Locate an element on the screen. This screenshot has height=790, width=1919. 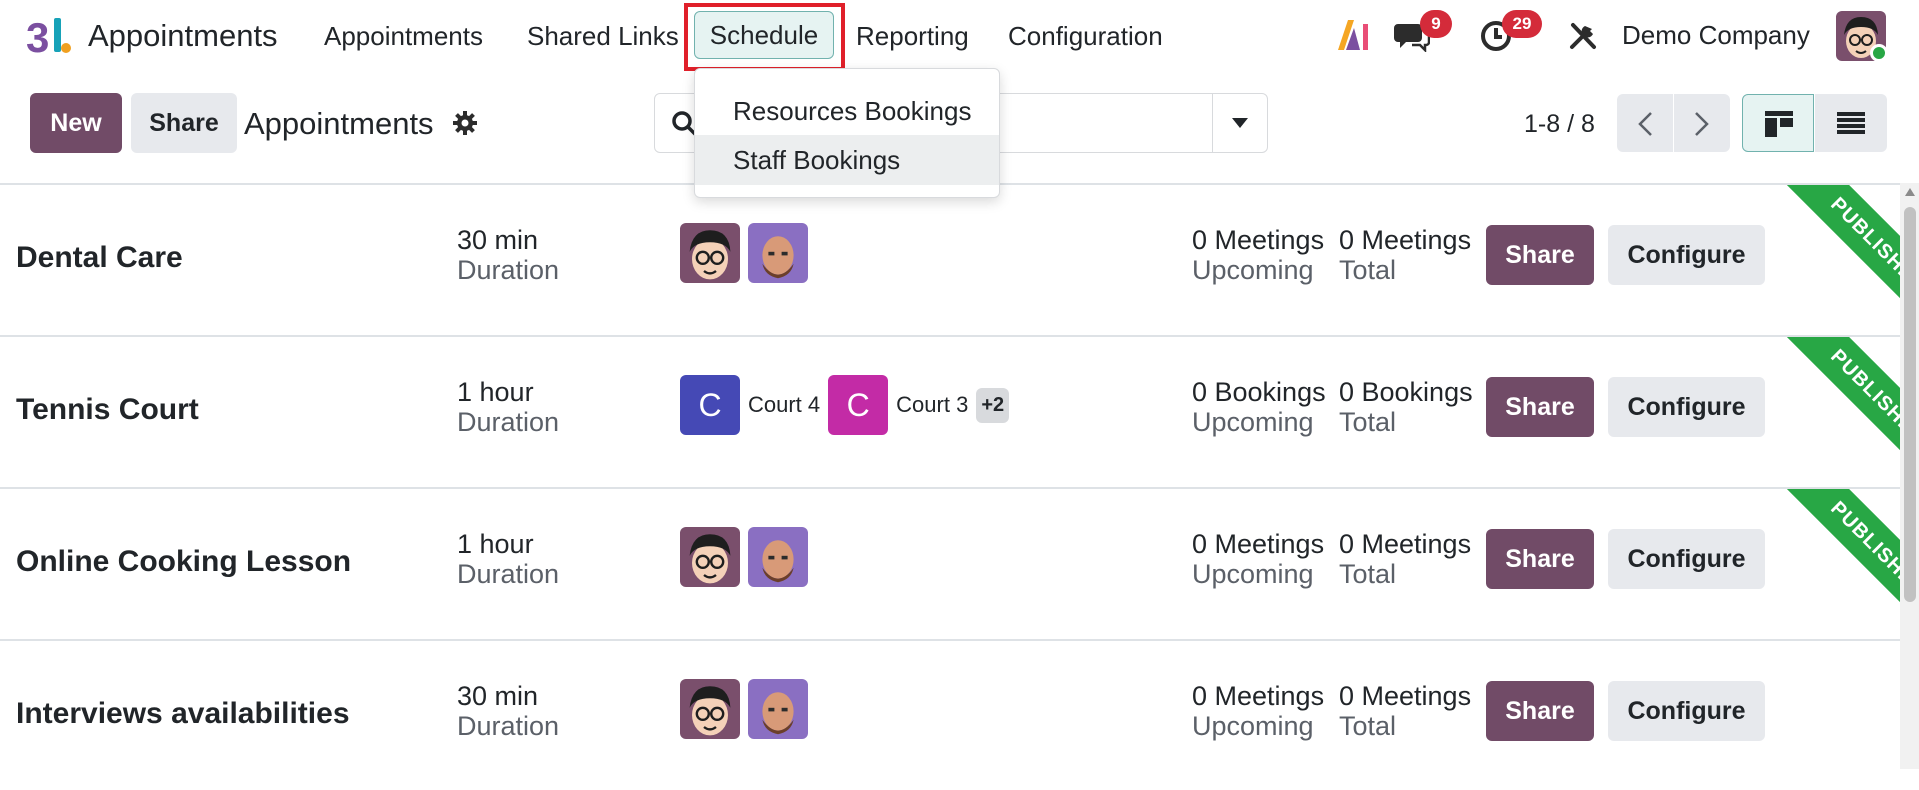
activities-badge: 29 is located at coordinates (1522, 24).